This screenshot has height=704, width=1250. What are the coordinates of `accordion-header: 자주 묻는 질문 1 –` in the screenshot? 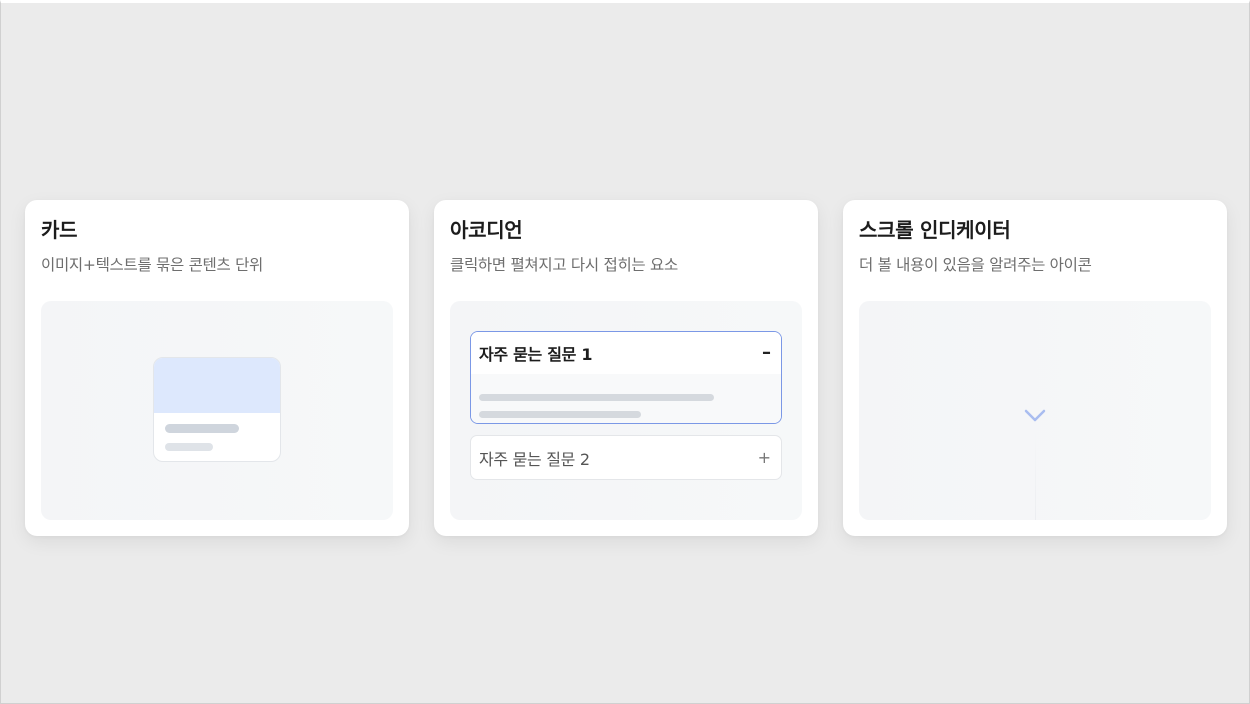 It's located at (626, 353).